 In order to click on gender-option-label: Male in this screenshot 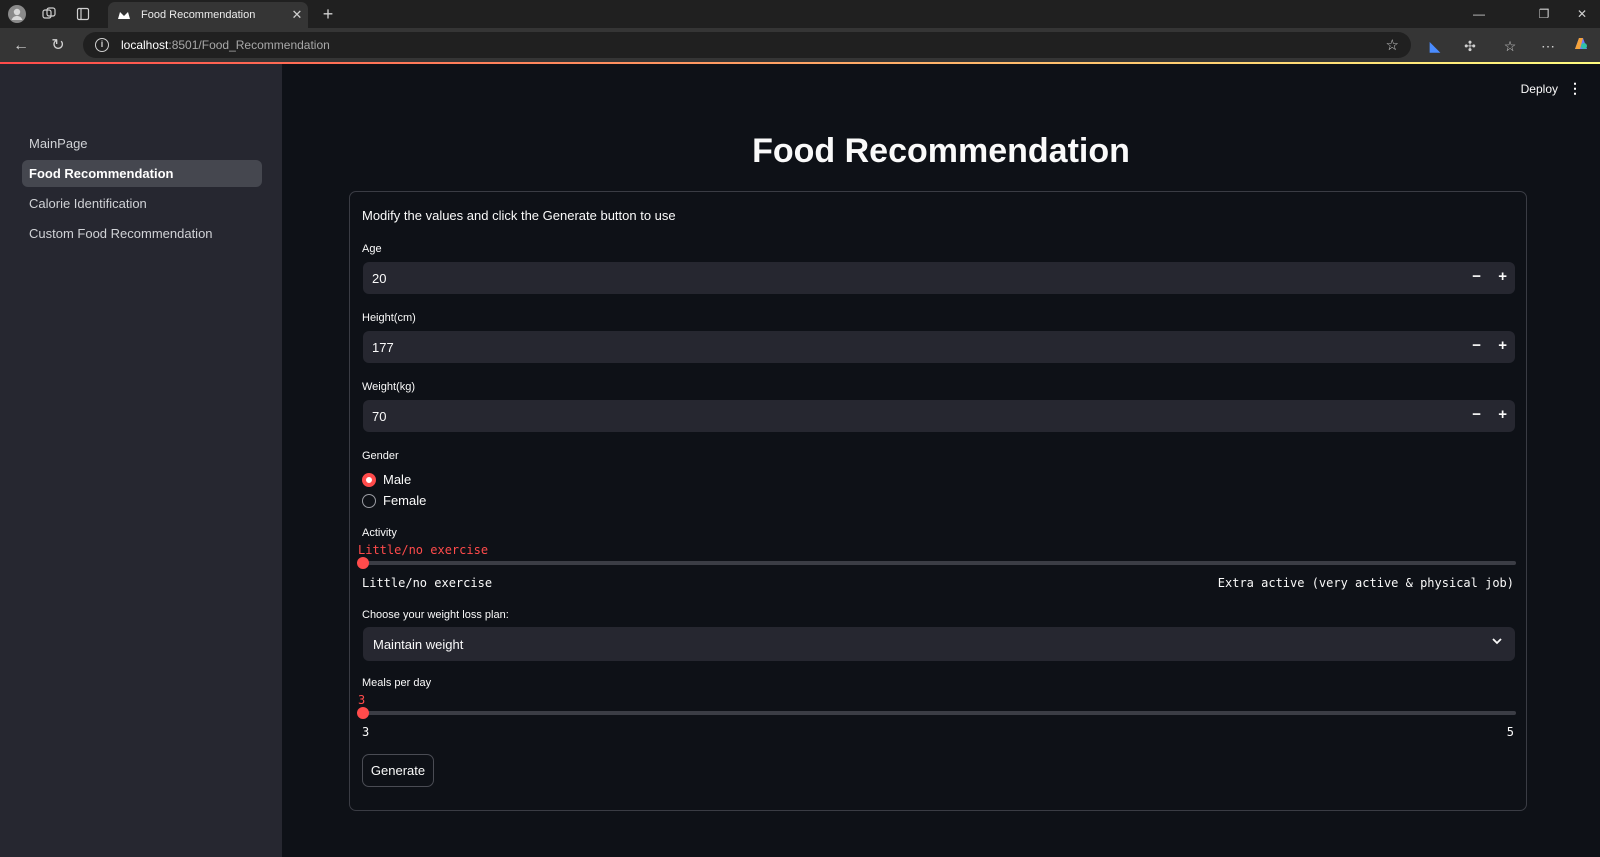, I will do `click(397, 479)`.